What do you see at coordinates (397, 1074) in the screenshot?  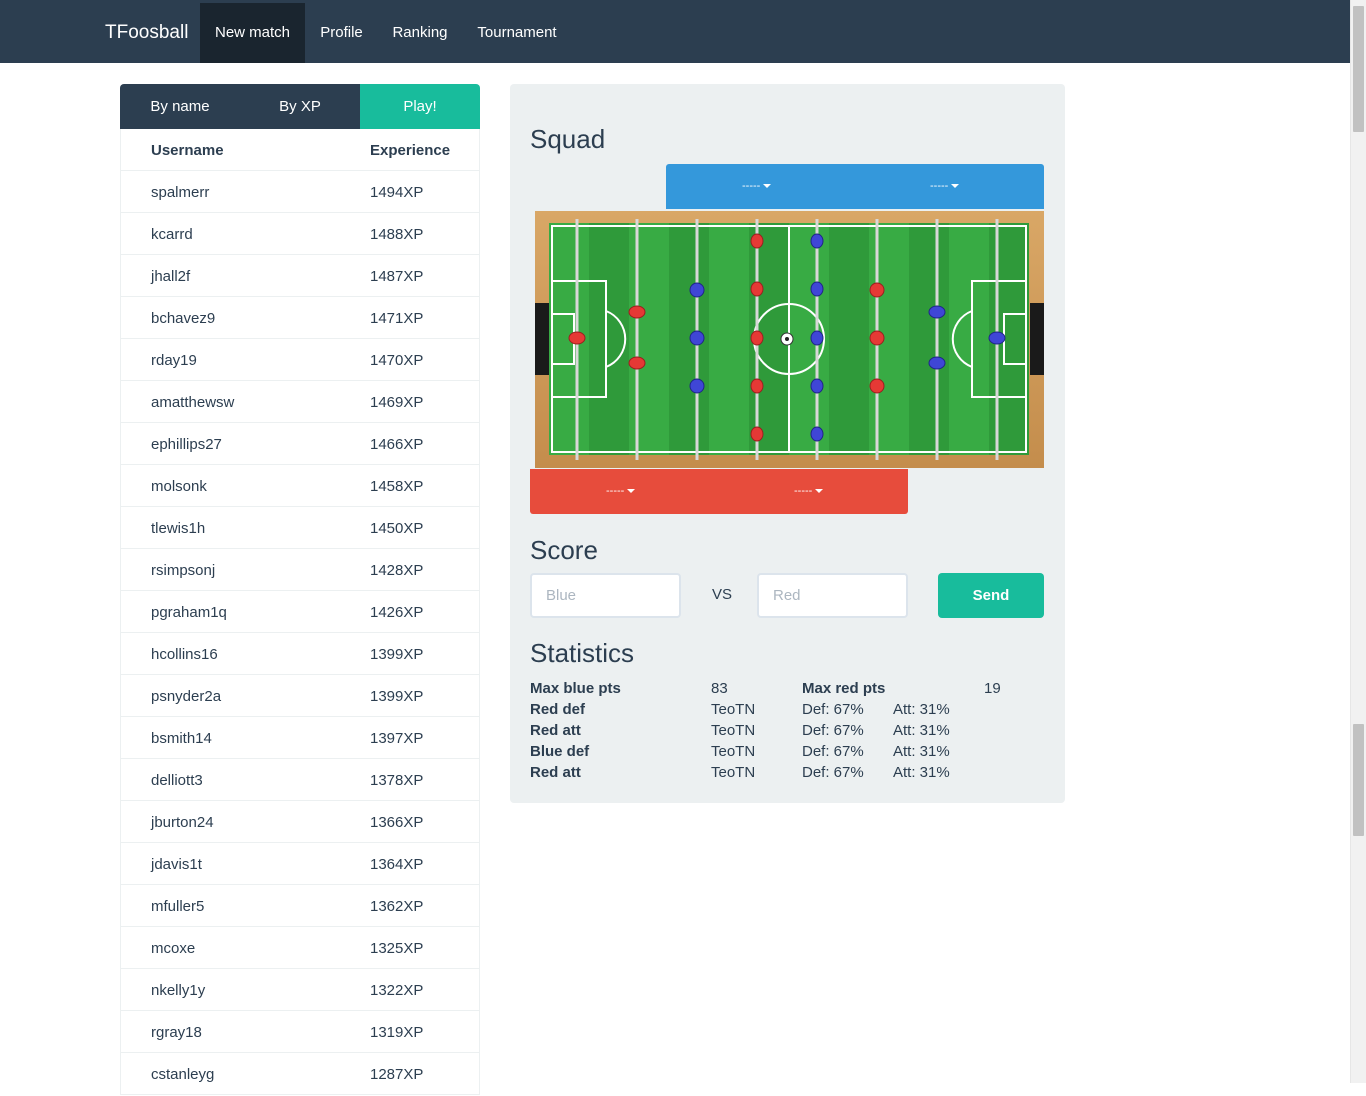 I see `row-experience: 1287XP` at bounding box center [397, 1074].